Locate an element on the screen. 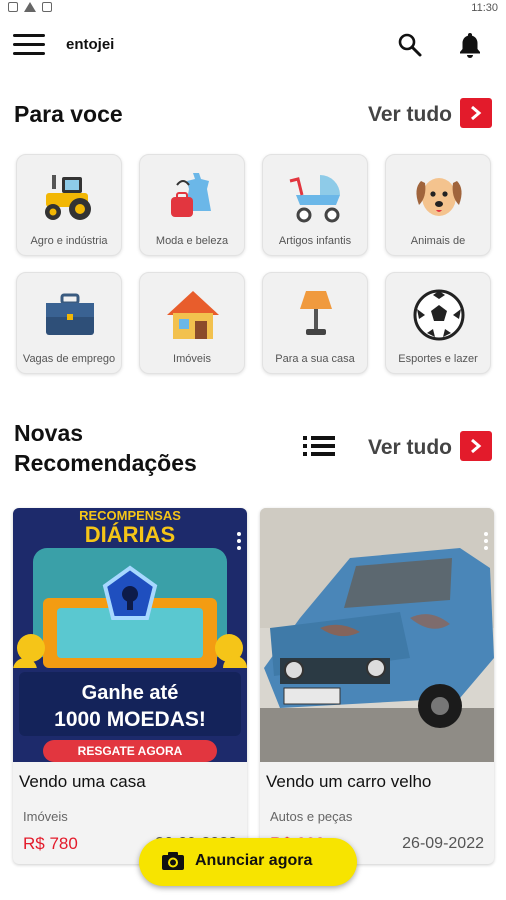  listing-image-old-car is located at coordinates (377, 635).